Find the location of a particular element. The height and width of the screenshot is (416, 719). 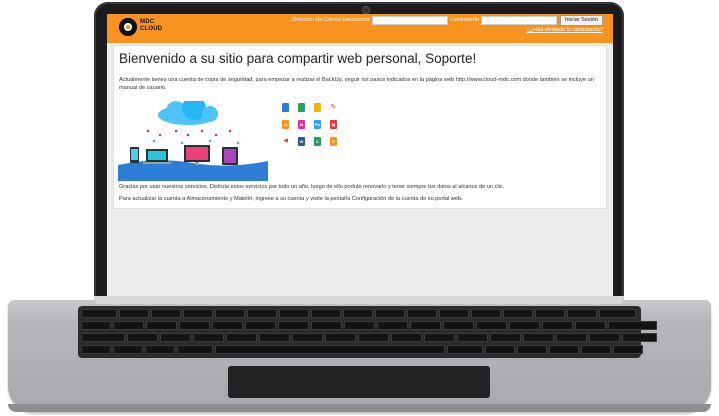

eye-logo-icon is located at coordinates (128, 27).